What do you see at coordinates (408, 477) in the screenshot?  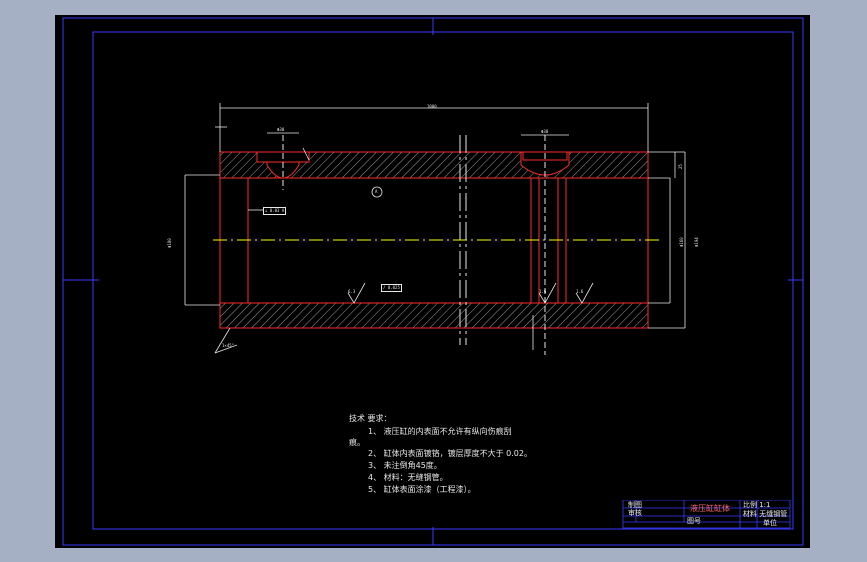 I see `notes-line-4: 4、 材料：无缝钢管。` at bounding box center [408, 477].